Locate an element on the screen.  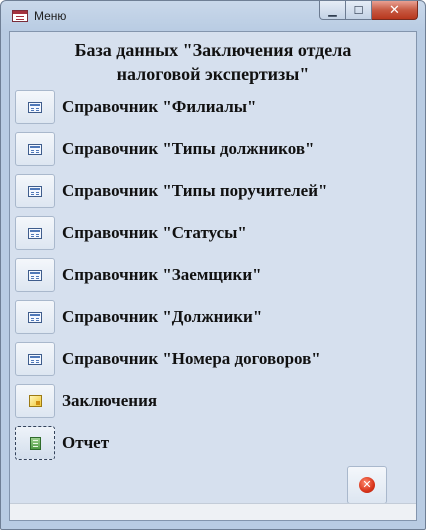
form-window-icon is located at coordinates (20, 16).